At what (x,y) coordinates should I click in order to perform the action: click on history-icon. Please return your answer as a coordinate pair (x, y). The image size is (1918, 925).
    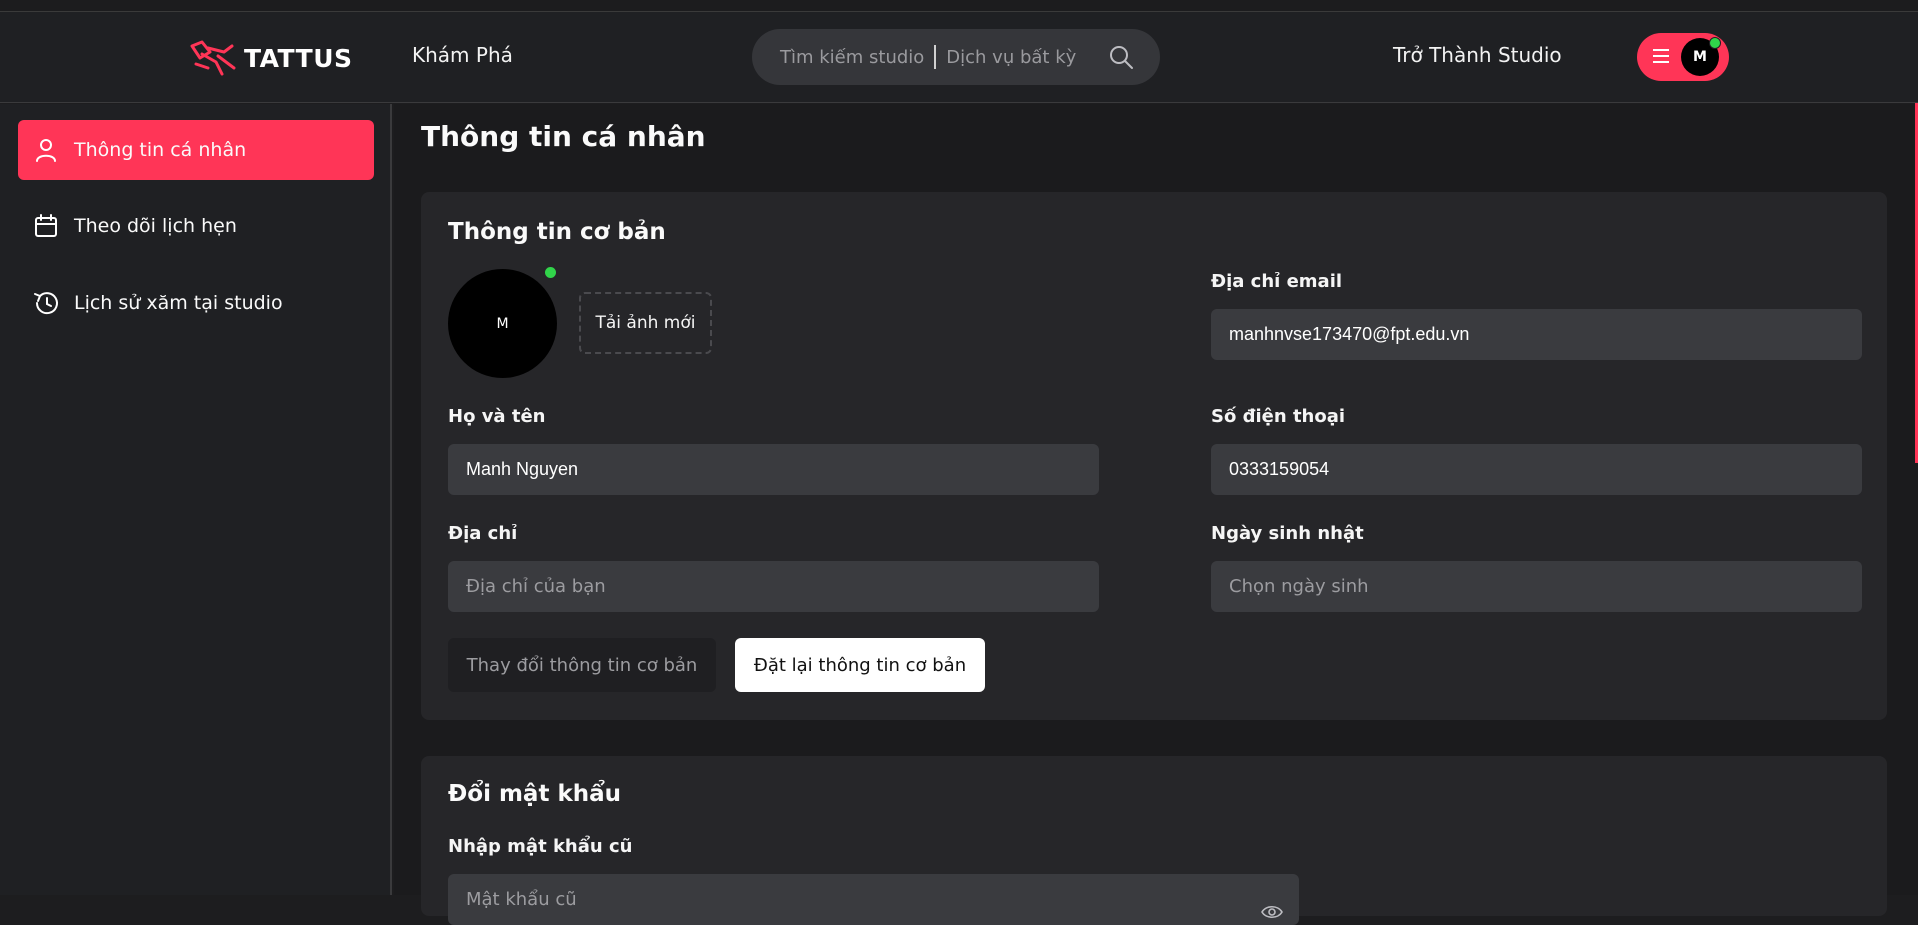
    Looking at the image, I should click on (46, 303).